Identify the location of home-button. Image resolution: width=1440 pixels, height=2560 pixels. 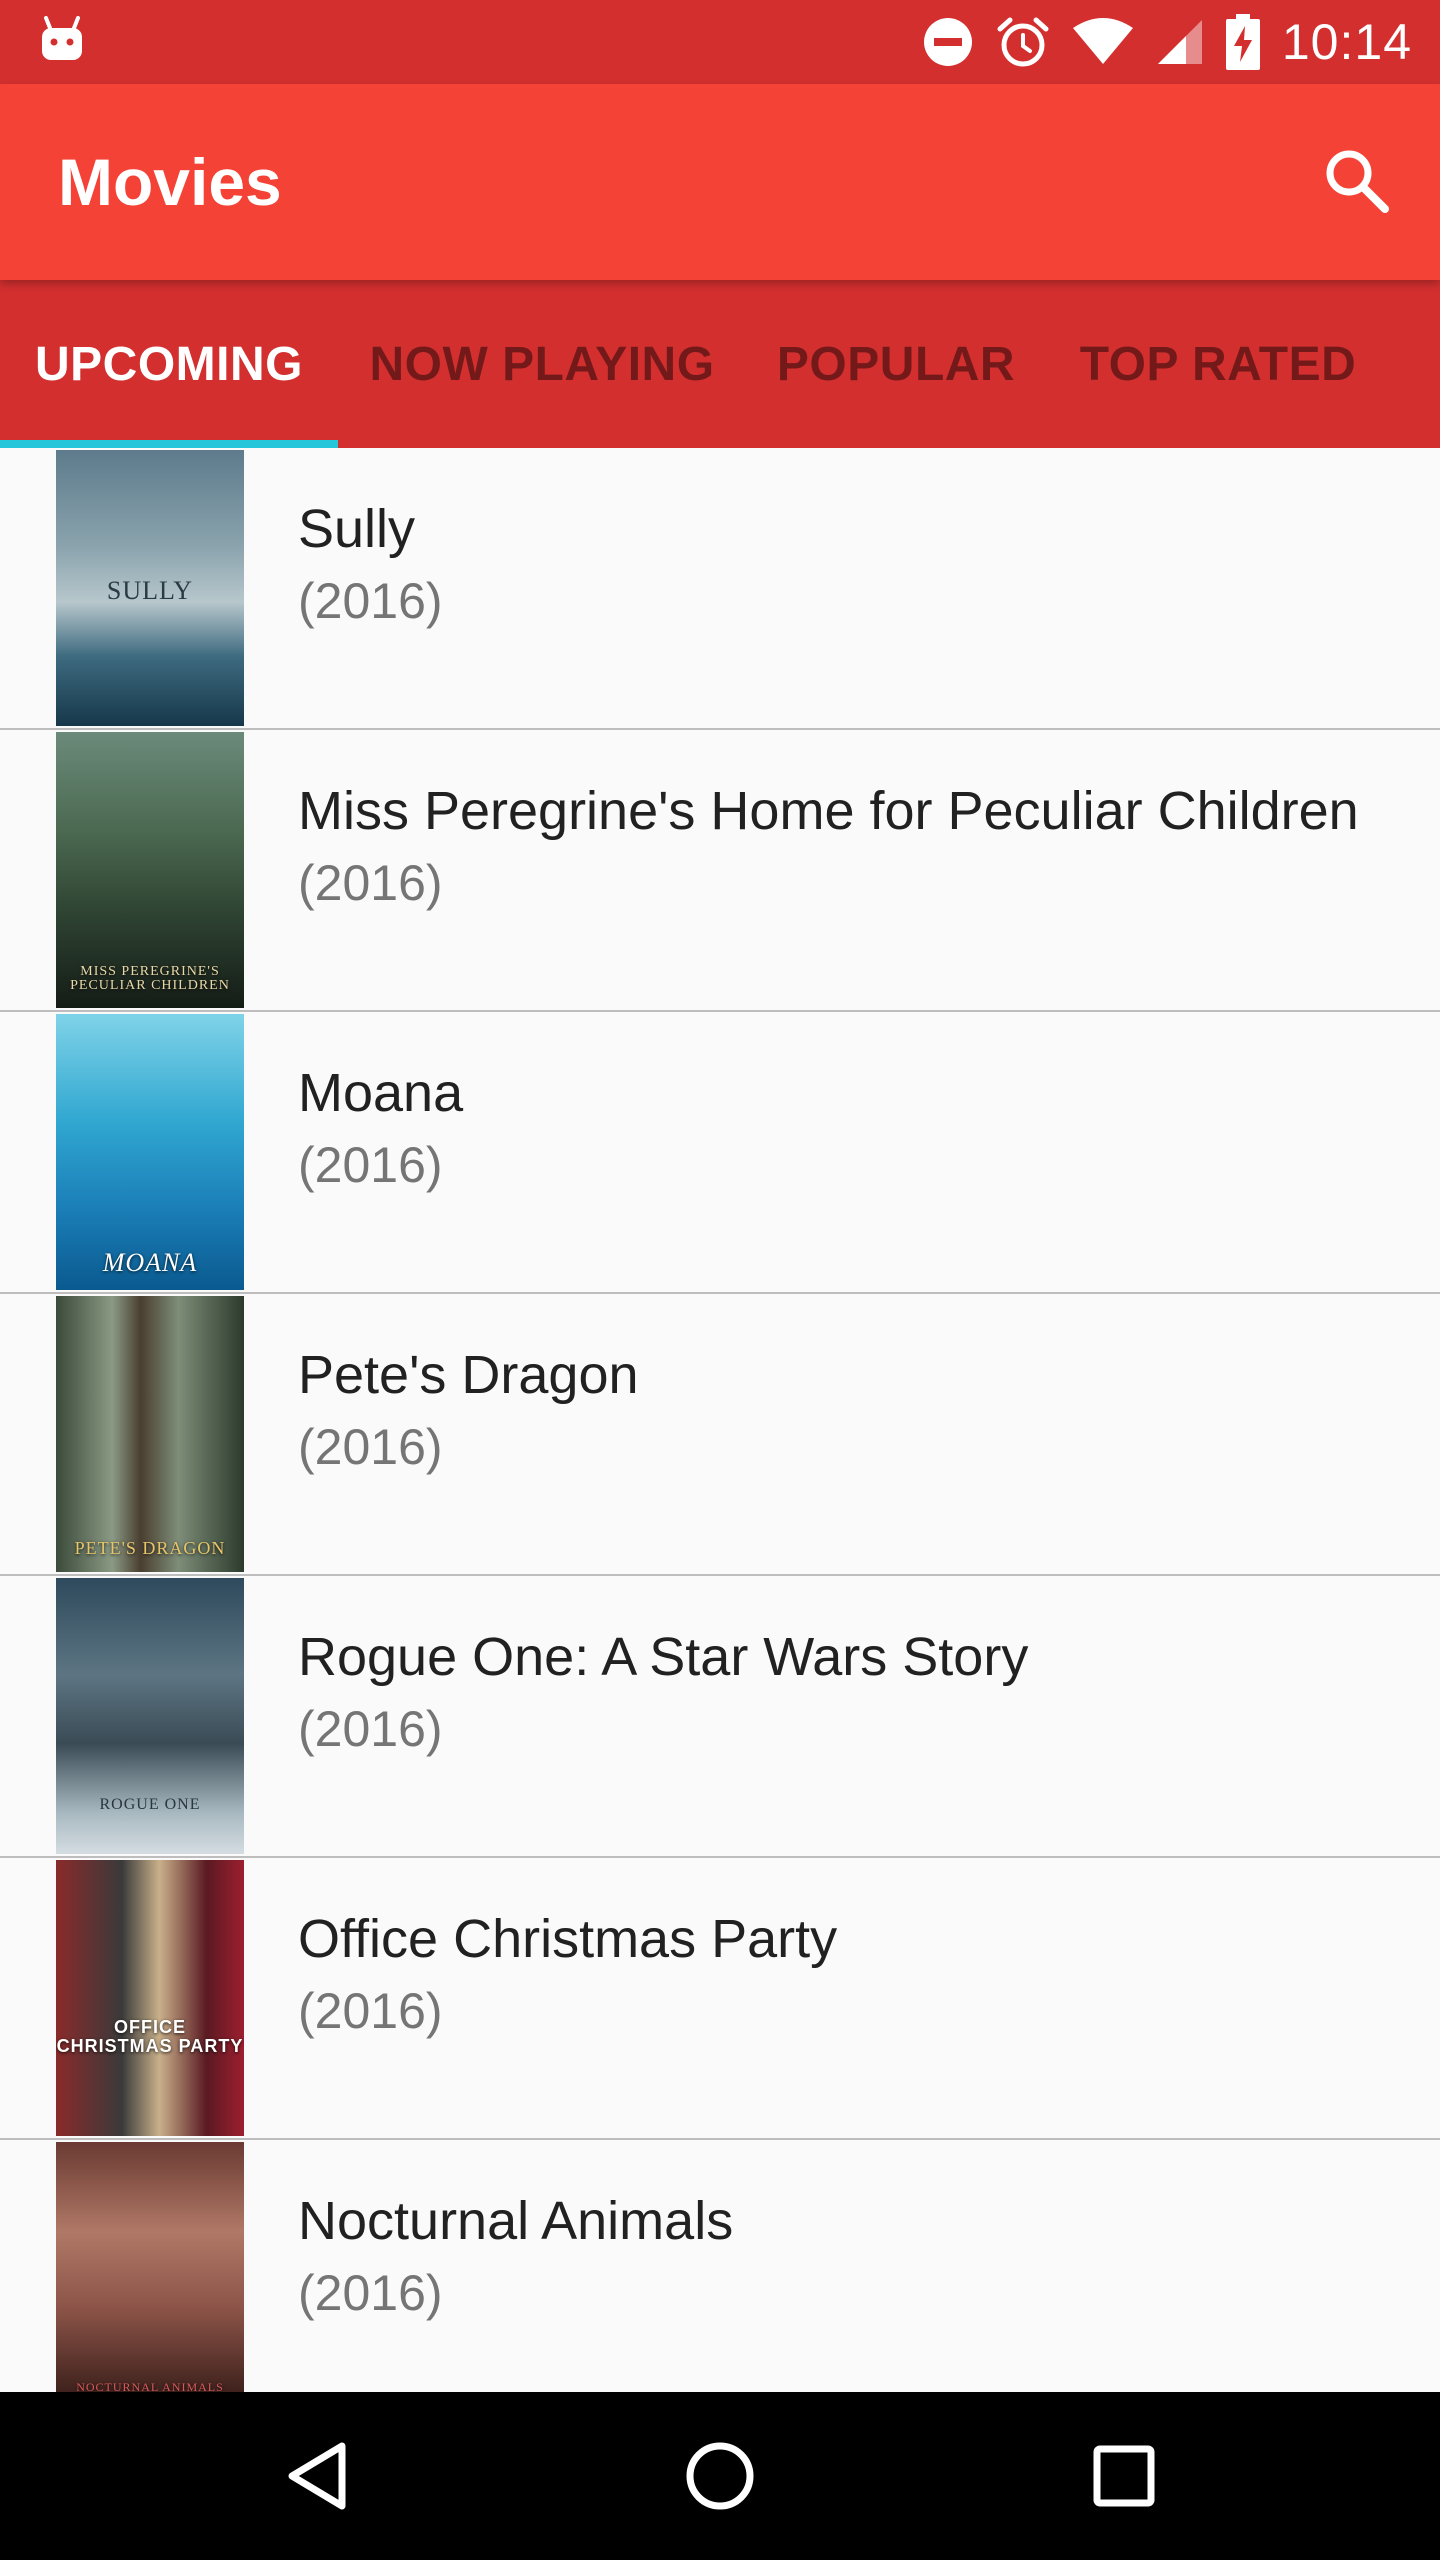
(720, 2476).